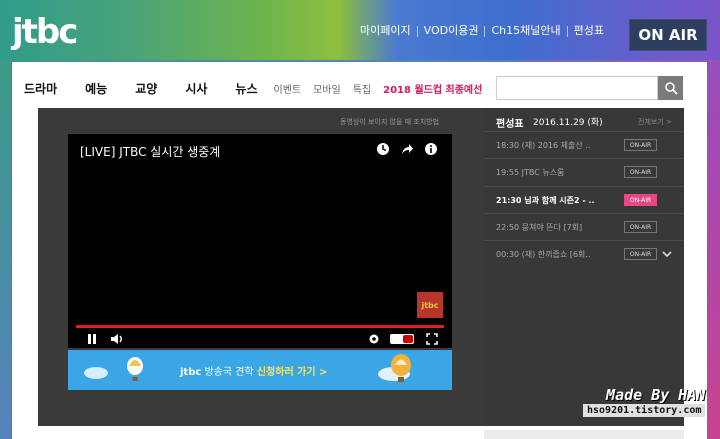 This screenshot has width=720, height=439. I want to click on banner-label: 방송국 견학, so click(229, 372).